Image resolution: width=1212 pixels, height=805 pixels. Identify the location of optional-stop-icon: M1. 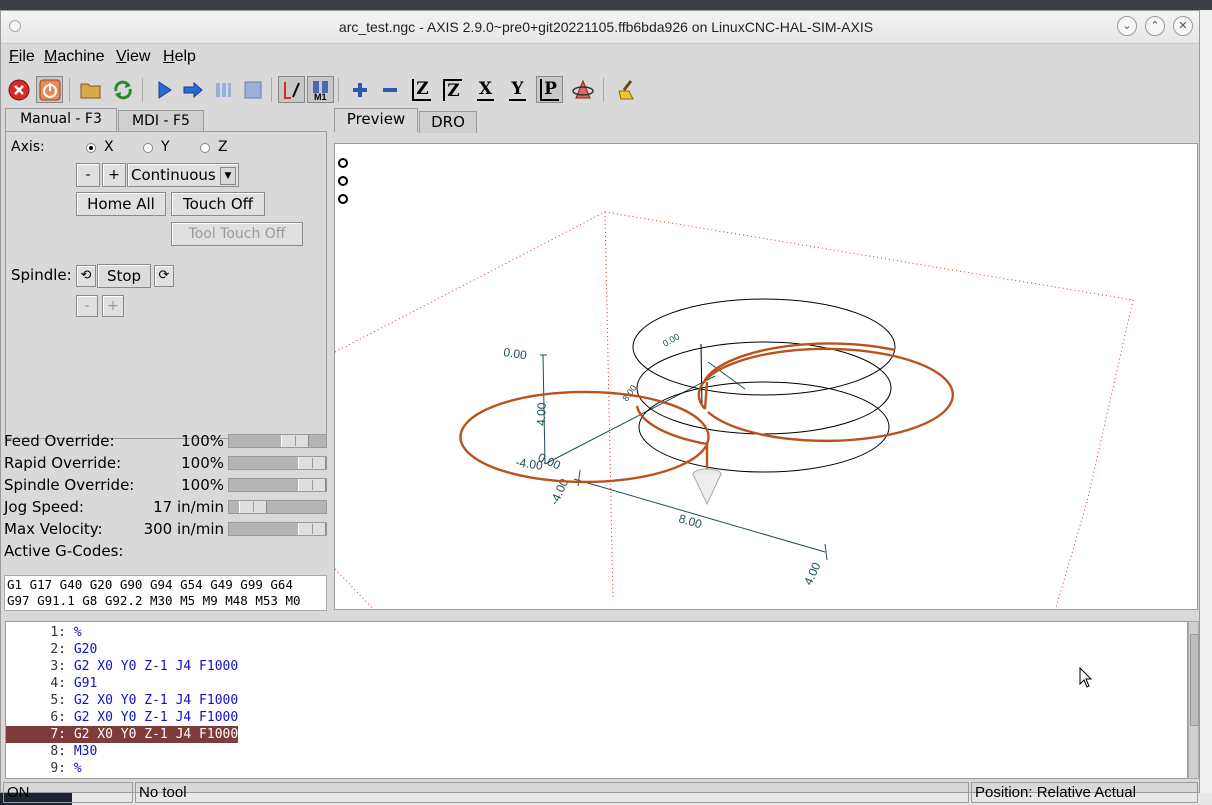
(320, 89).